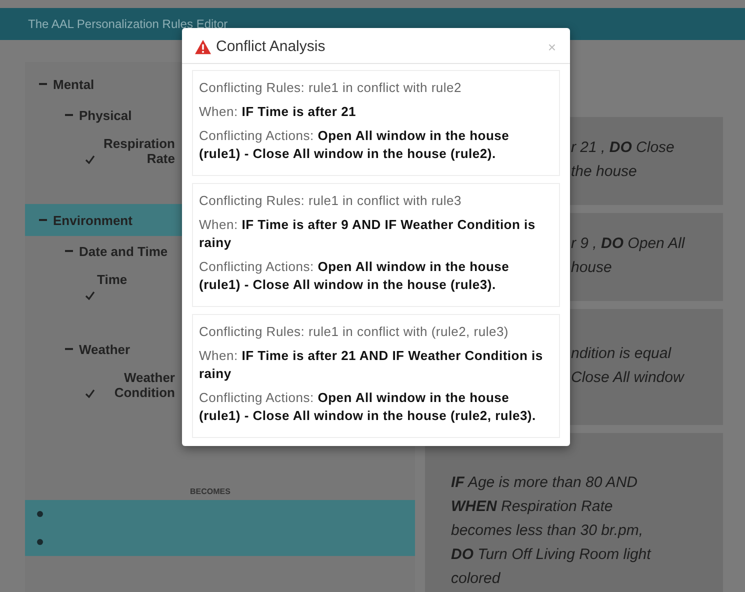  I want to click on rule-text: ndition is equal, so click(621, 354).